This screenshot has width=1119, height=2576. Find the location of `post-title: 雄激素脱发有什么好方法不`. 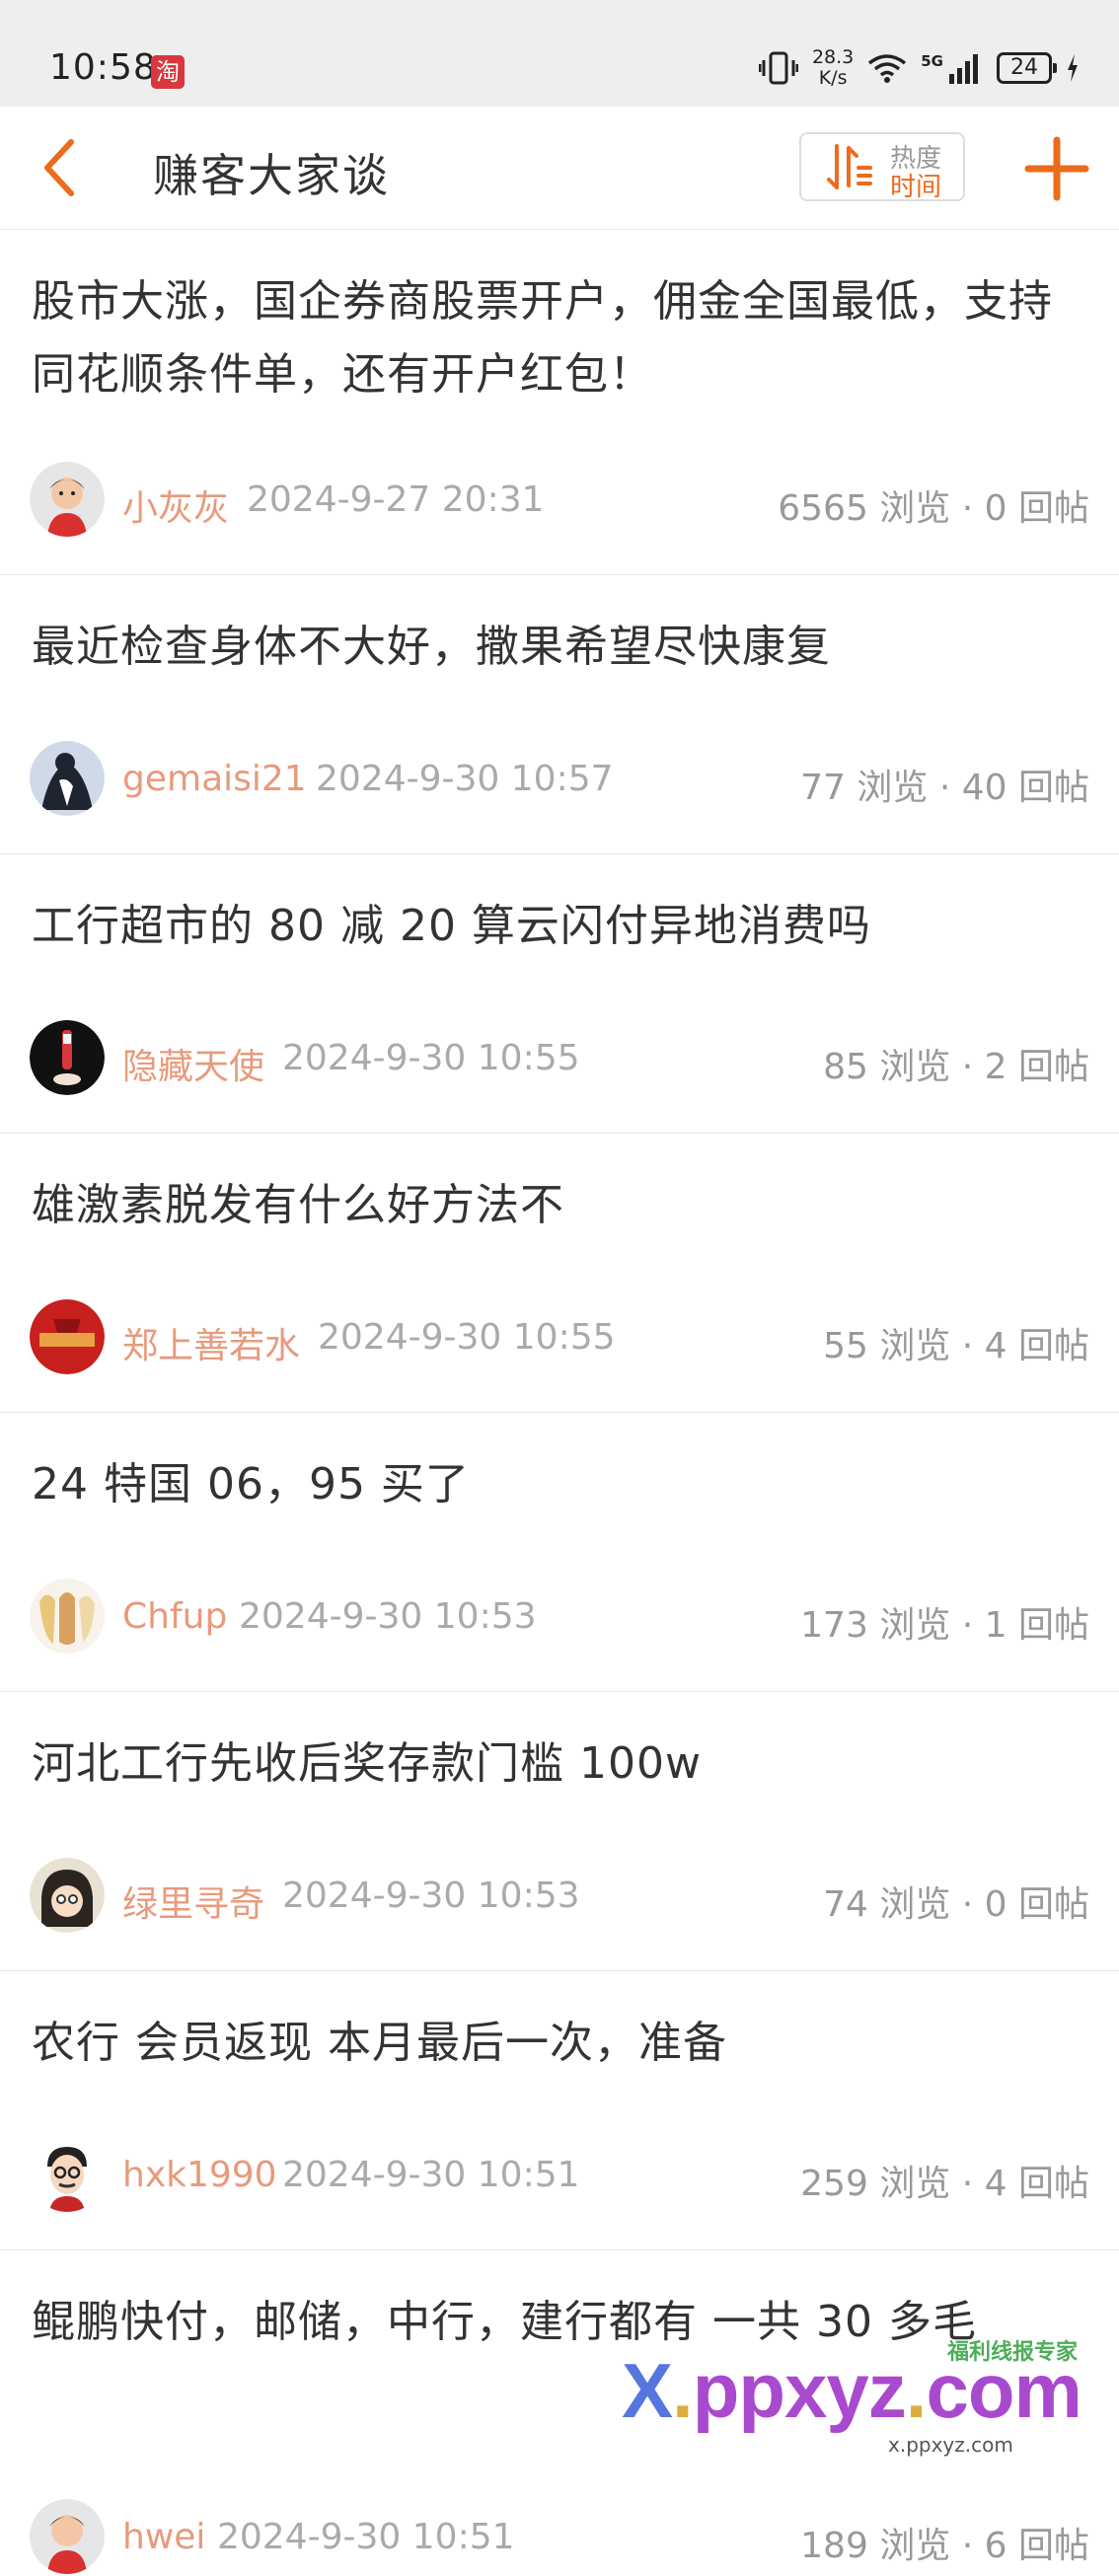

post-title: 雄激素脱发有什么好方法不 is located at coordinates (559, 1205).